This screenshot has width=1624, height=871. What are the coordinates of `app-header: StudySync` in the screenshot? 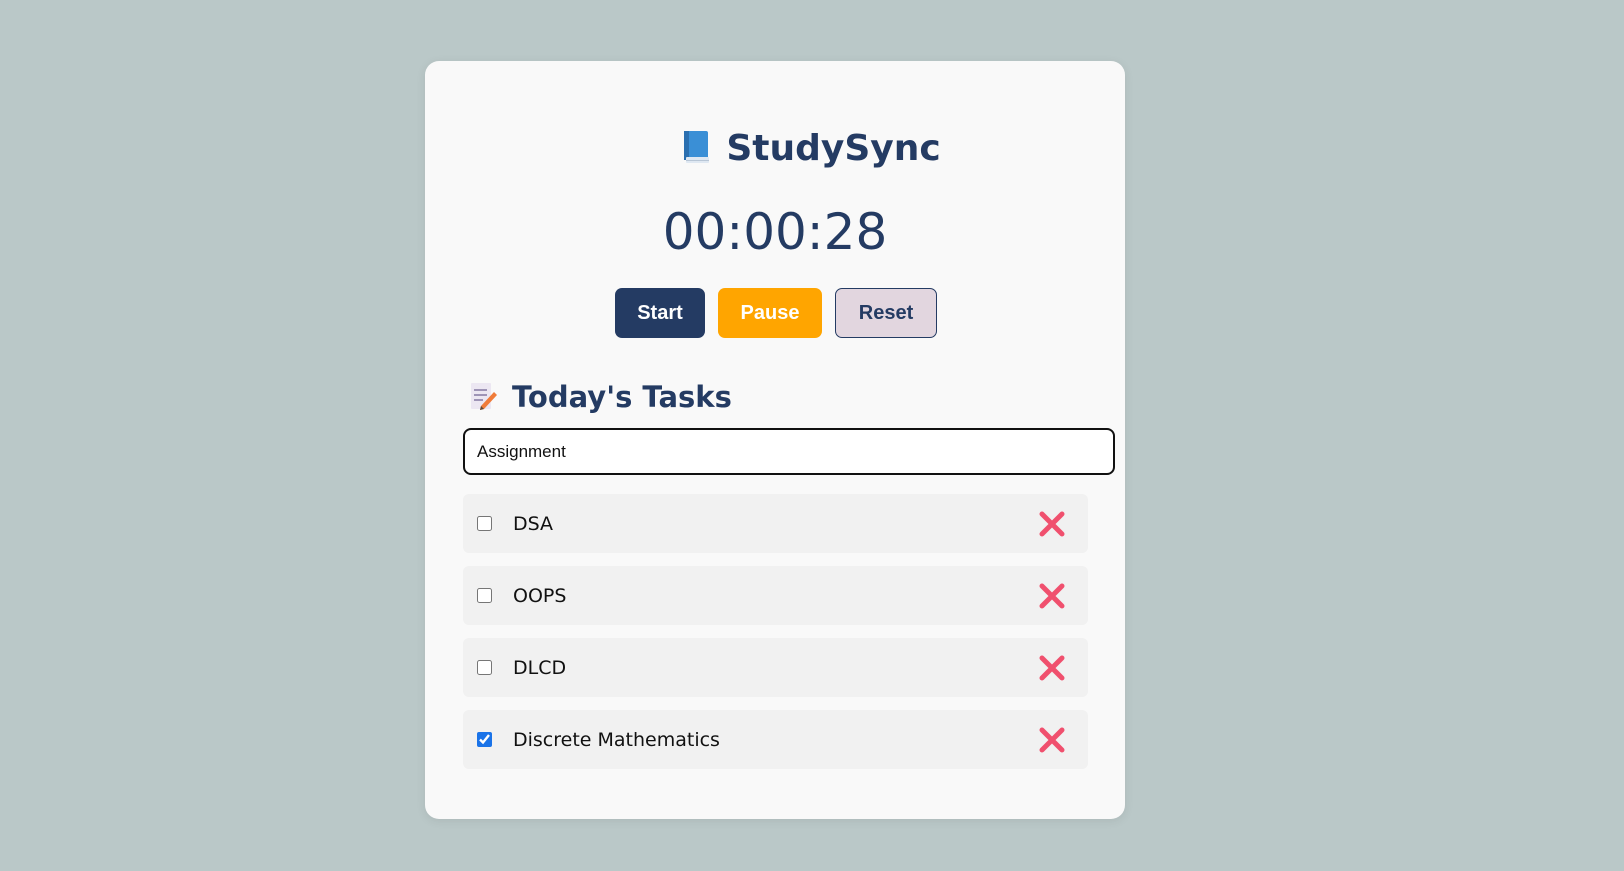 It's located at (812, 149).